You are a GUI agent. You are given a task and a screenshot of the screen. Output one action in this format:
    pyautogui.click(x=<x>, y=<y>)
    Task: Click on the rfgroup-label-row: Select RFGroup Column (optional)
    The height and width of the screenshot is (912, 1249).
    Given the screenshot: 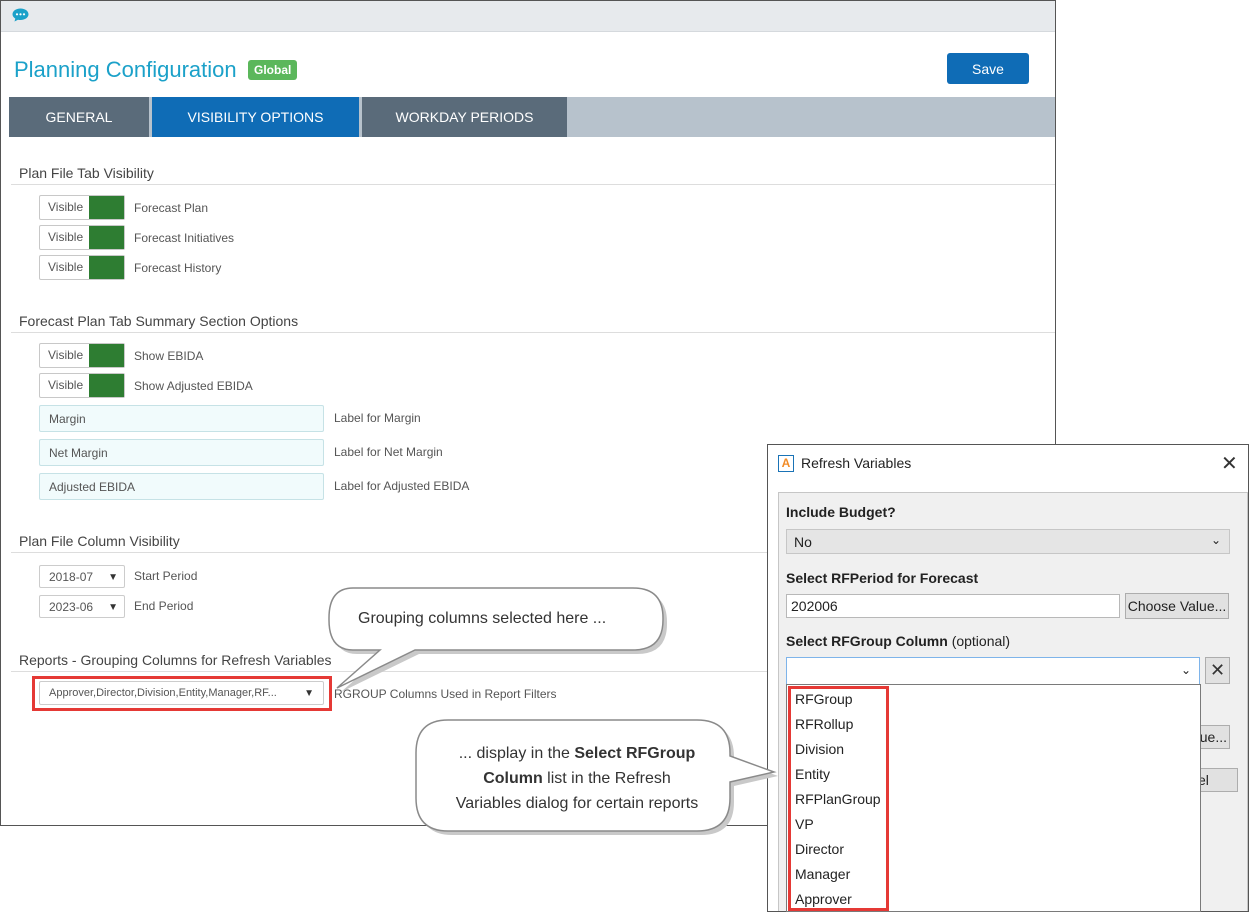 What is the action you would take?
    pyautogui.click(x=898, y=641)
    